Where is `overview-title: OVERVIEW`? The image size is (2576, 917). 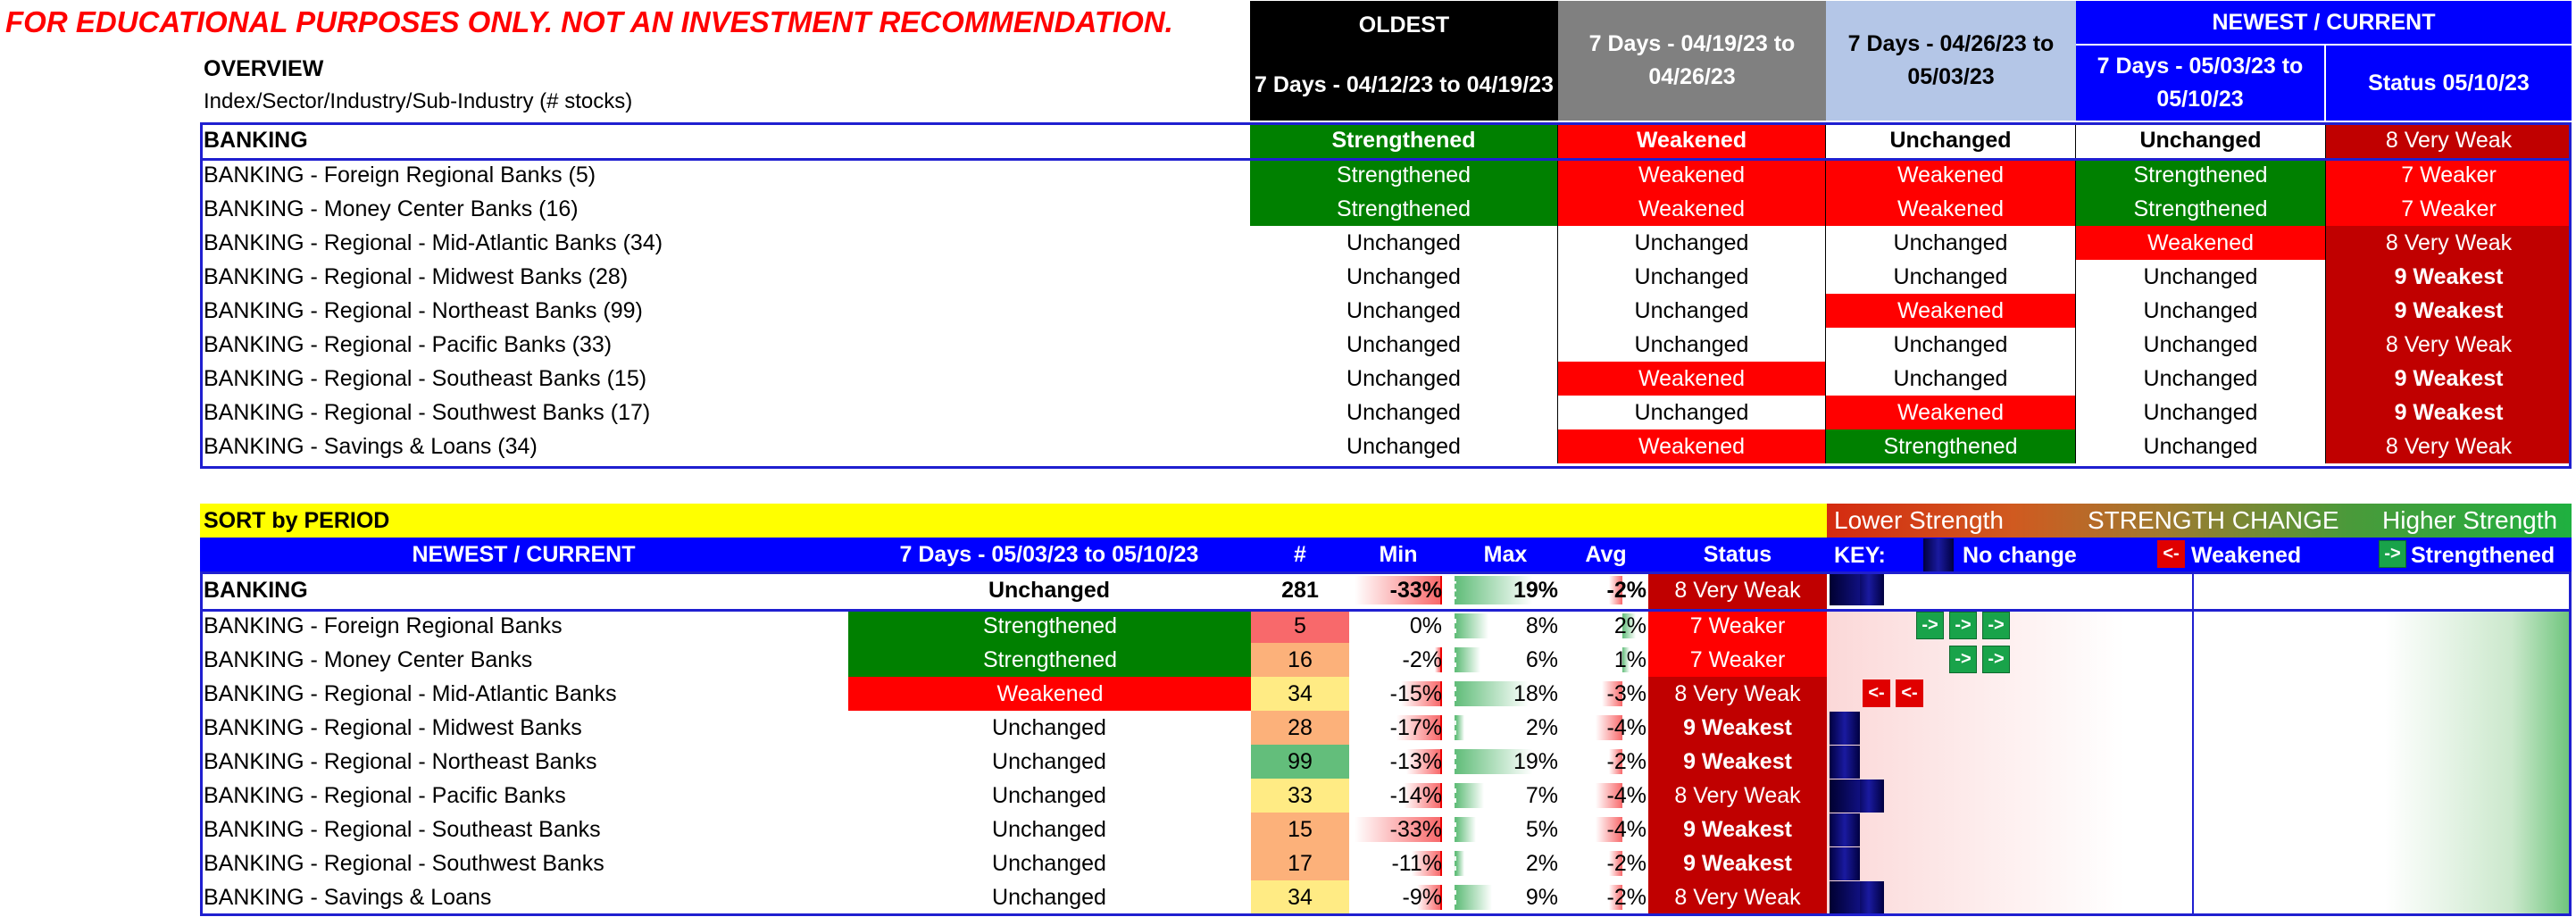
overview-title: OVERVIEW is located at coordinates (264, 68).